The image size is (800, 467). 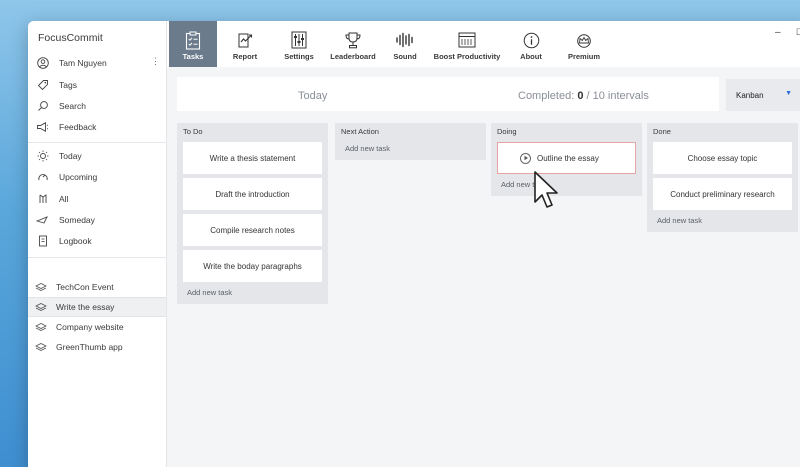 What do you see at coordinates (155, 61) in the screenshot?
I see `kebab-menu-icon: ⋮` at bounding box center [155, 61].